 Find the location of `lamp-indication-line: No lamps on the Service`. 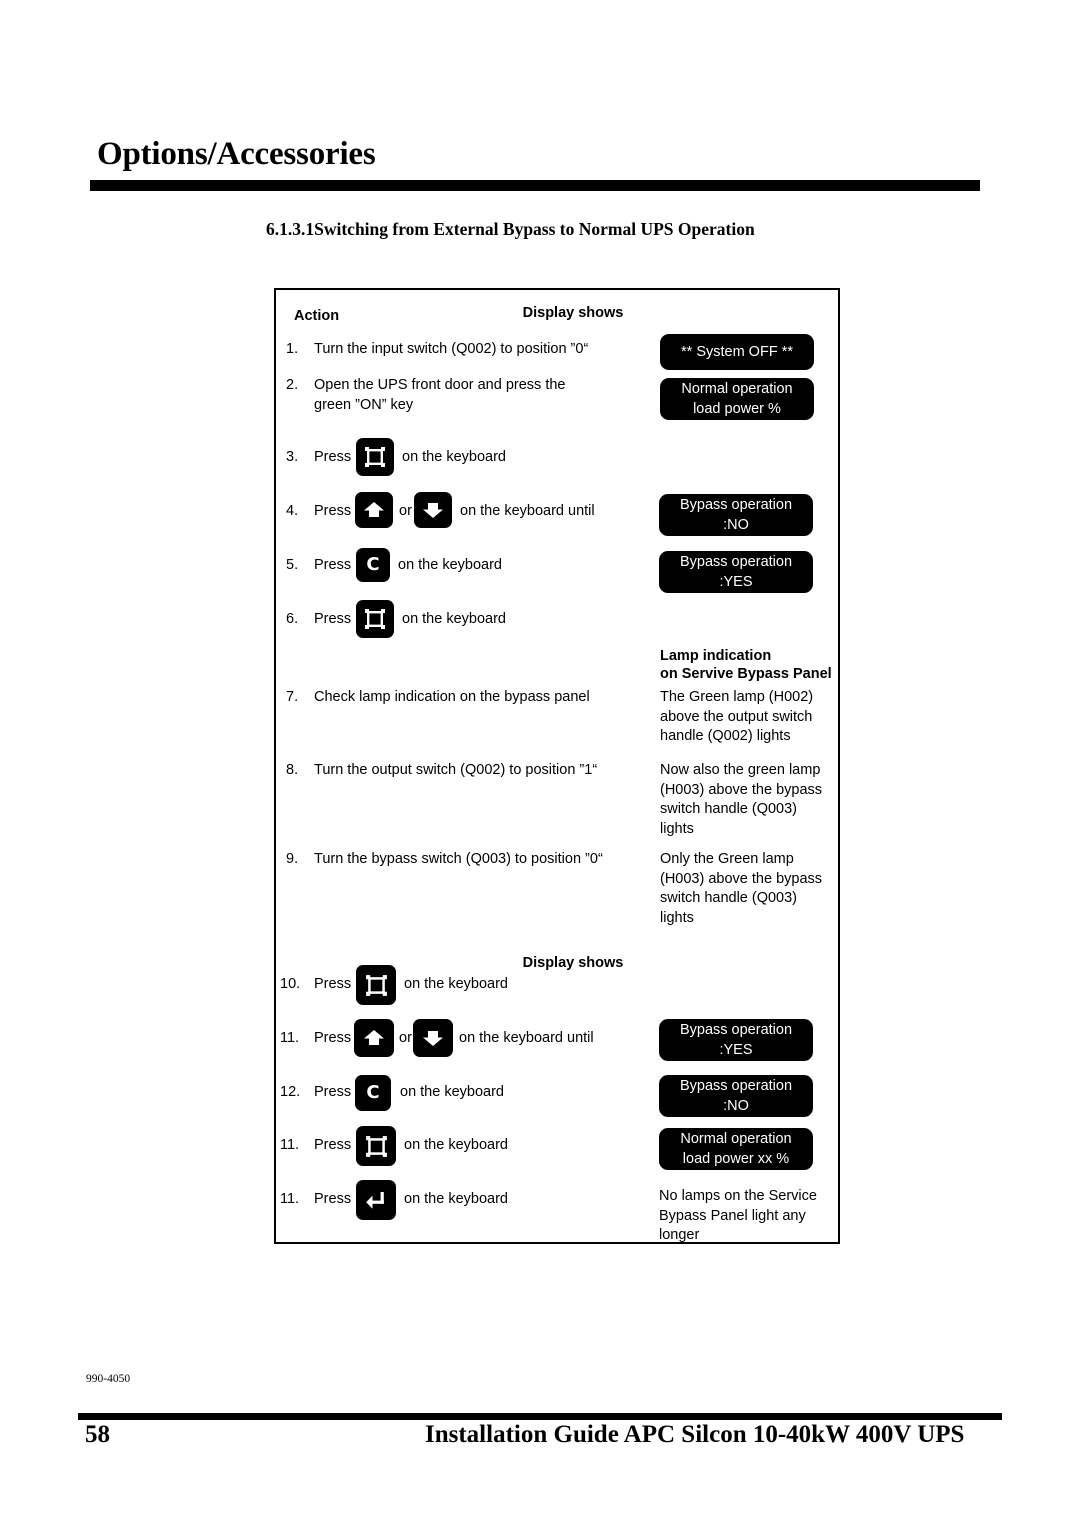

lamp-indication-line: No lamps on the Service is located at coordinates (738, 1196).